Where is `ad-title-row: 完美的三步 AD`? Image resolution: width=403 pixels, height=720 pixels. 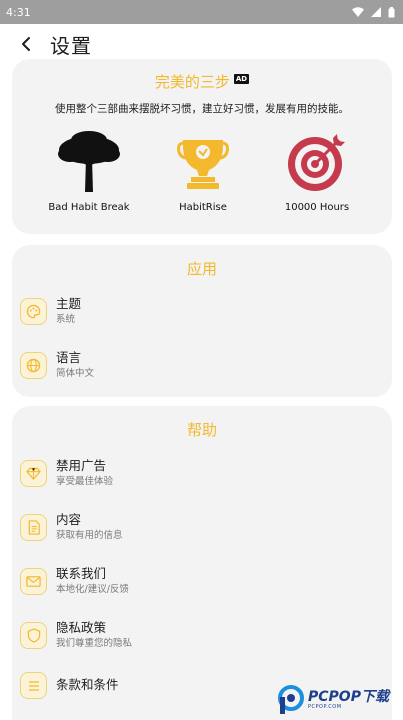
ad-title-row: 完美的三步 AD is located at coordinates (202, 75).